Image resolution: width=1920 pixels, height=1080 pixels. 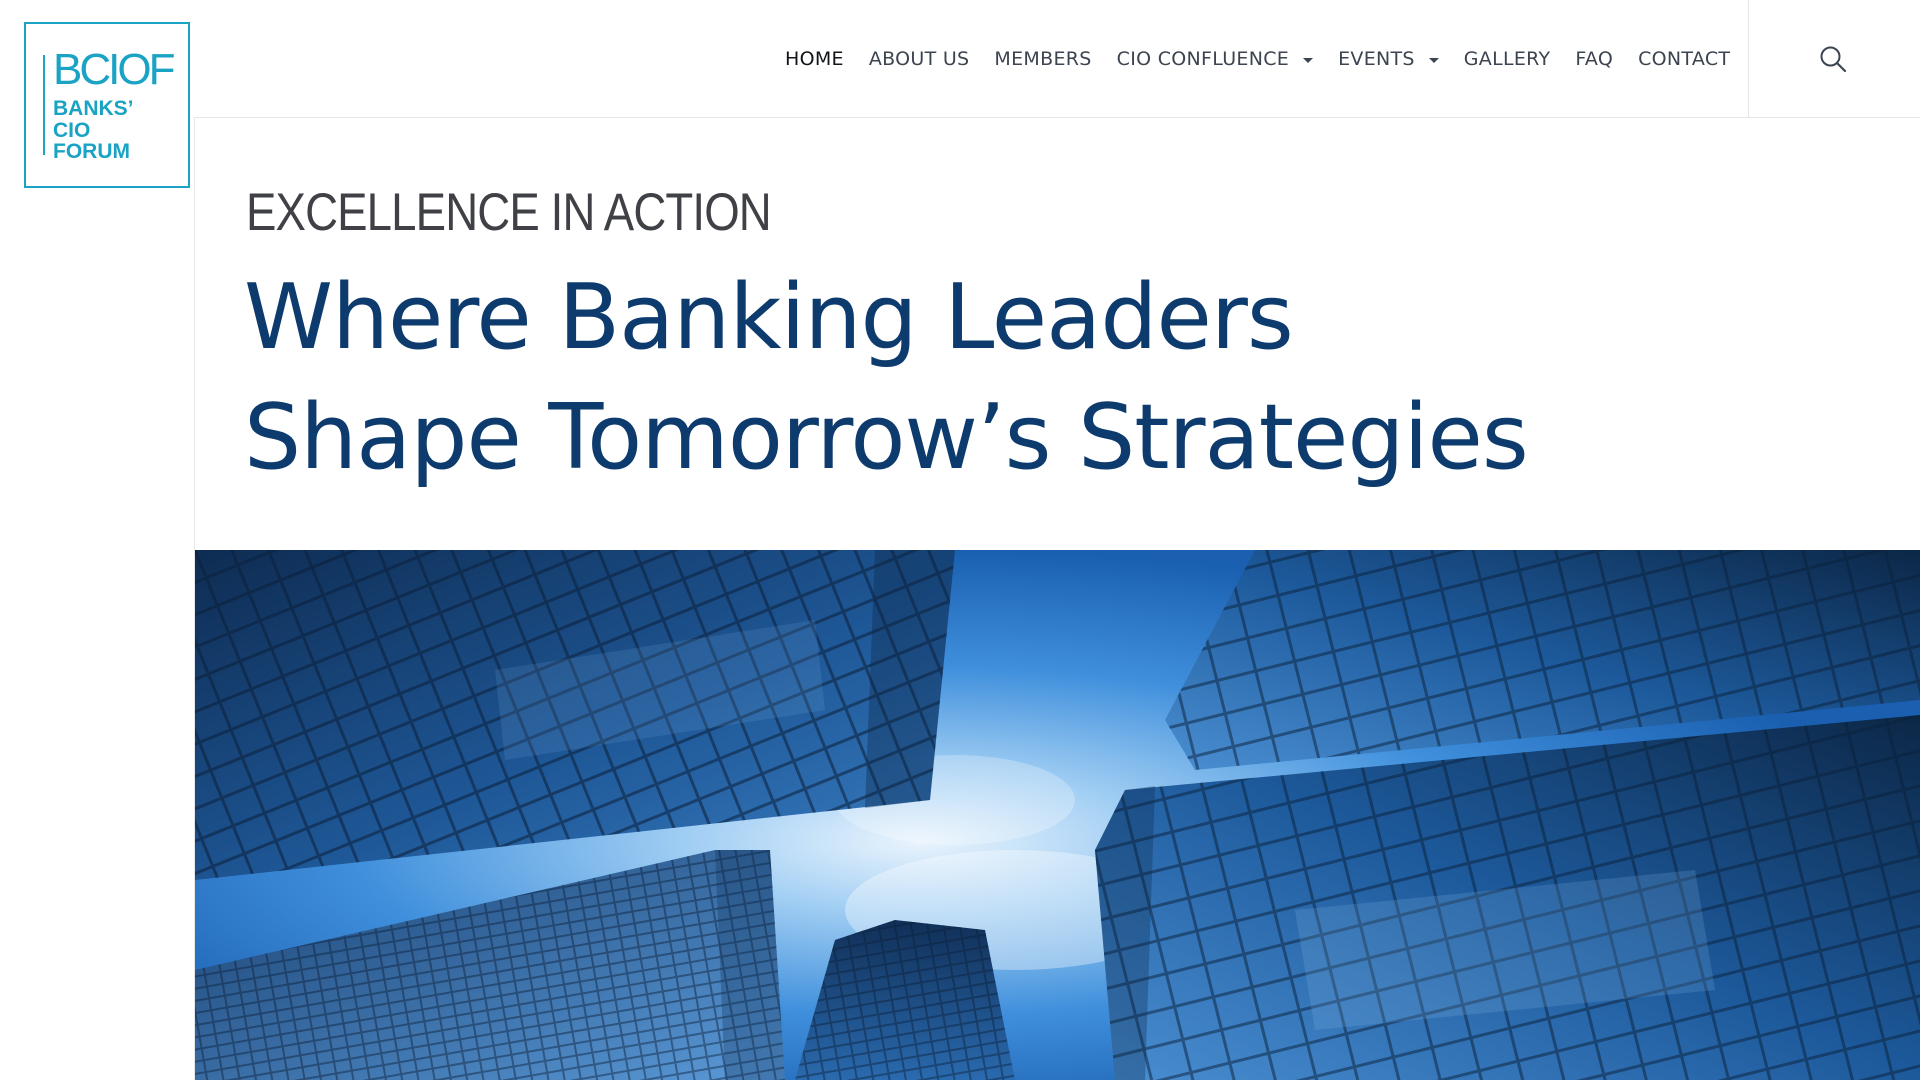 What do you see at coordinates (44, 105) in the screenshot?
I see `logo-bar` at bounding box center [44, 105].